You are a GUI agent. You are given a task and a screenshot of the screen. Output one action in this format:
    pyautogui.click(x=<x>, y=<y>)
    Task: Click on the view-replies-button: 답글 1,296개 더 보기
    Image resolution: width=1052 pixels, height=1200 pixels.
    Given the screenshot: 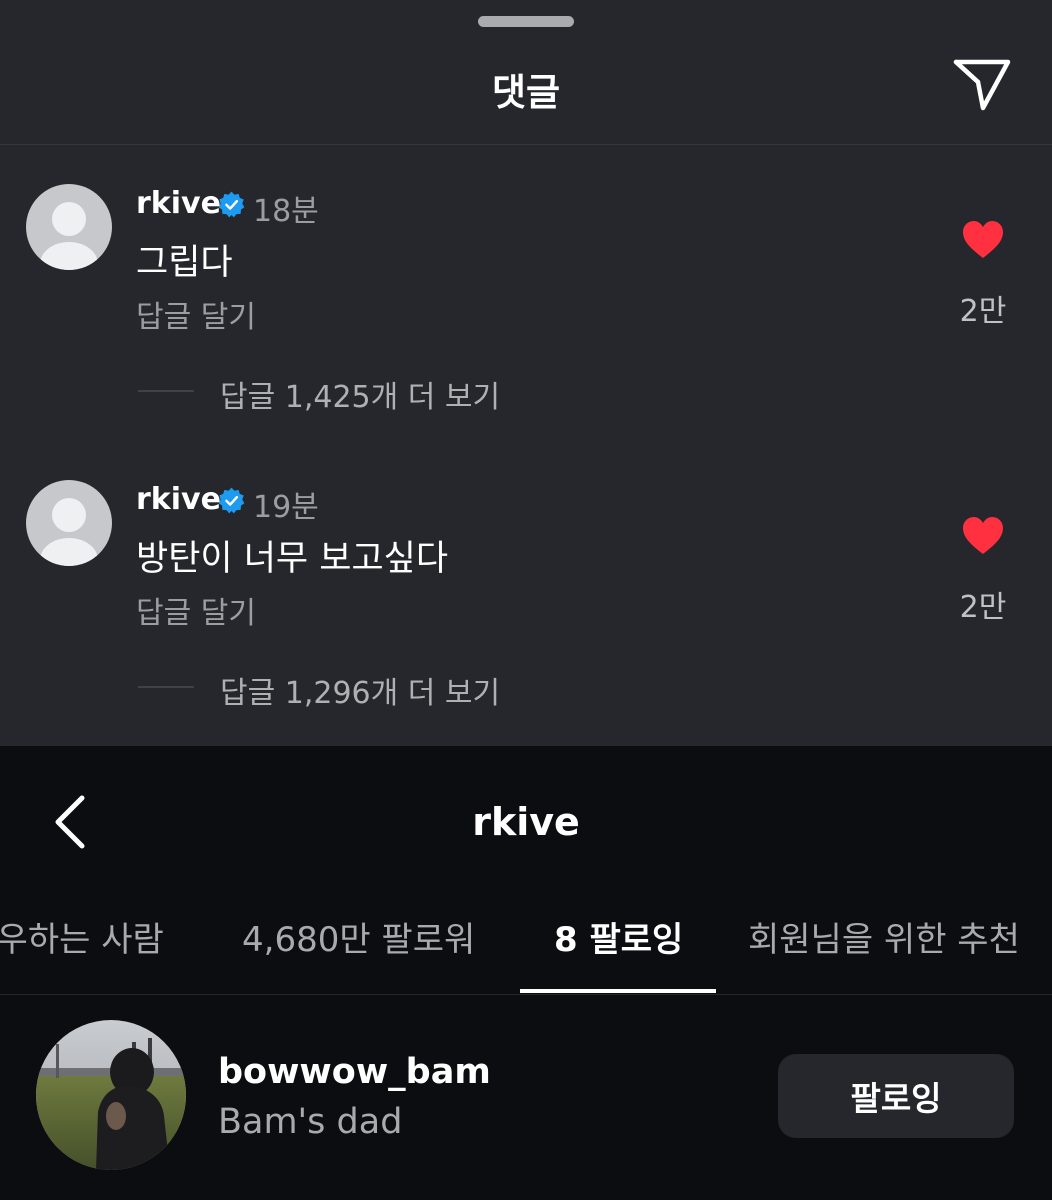 What is the action you would take?
    pyautogui.click(x=360, y=690)
    